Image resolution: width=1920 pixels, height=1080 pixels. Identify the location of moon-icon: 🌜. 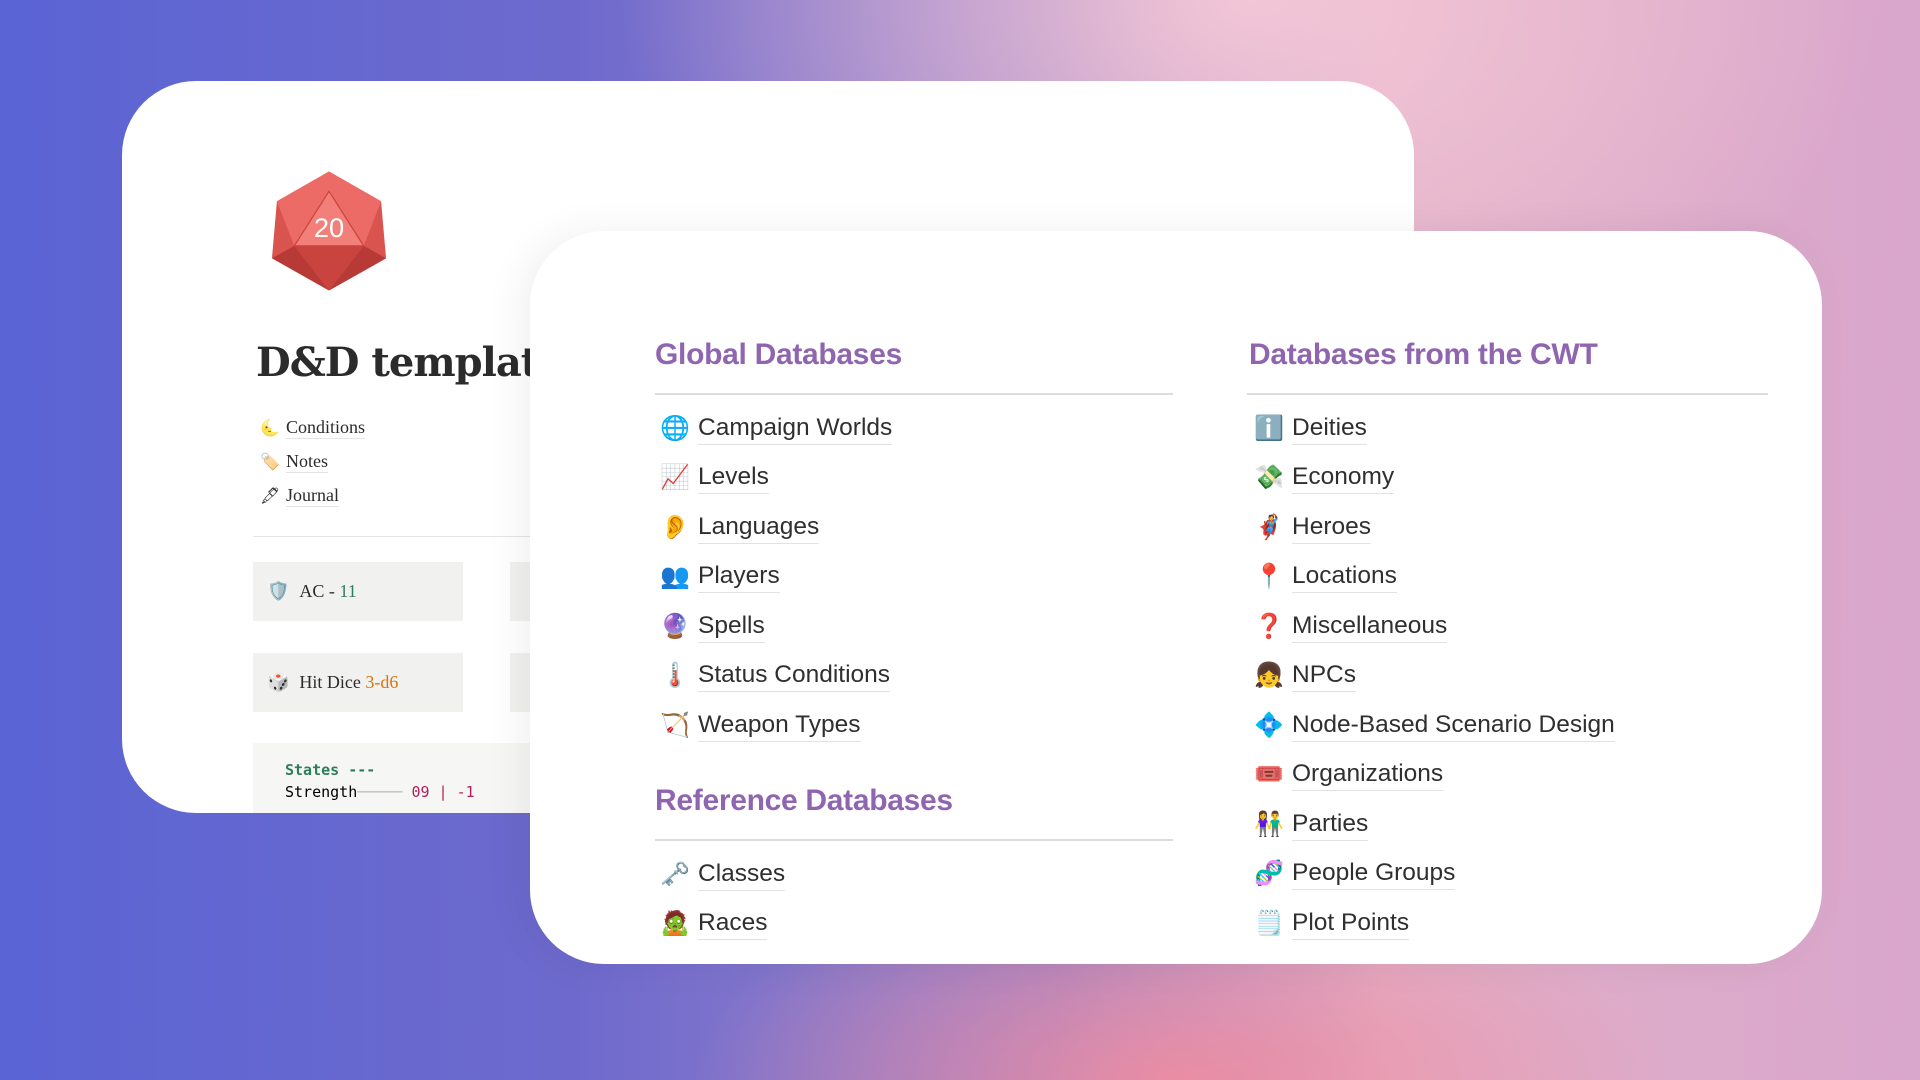
(270, 428).